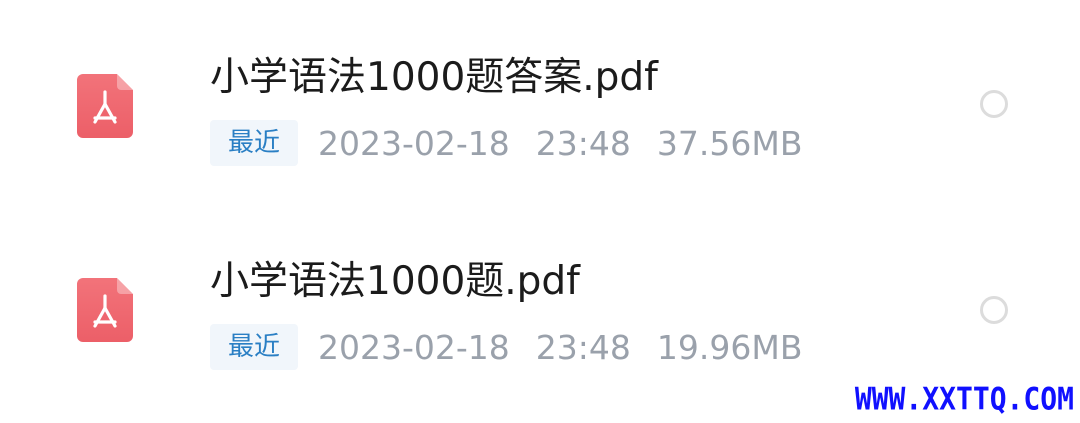 This screenshot has width=1080, height=423. What do you see at coordinates (519, 143) in the screenshot?
I see `file-meta: 最近 2023-02-18 23:48 37.56MB` at bounding box center [519, 143].